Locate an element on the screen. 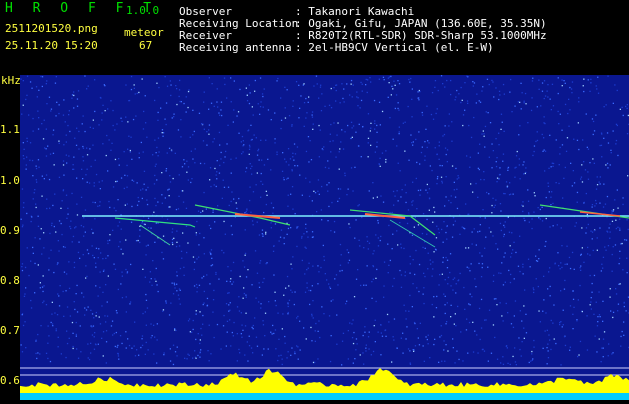  y-tick-label: 1.0 is located at coordinates (9, 180).